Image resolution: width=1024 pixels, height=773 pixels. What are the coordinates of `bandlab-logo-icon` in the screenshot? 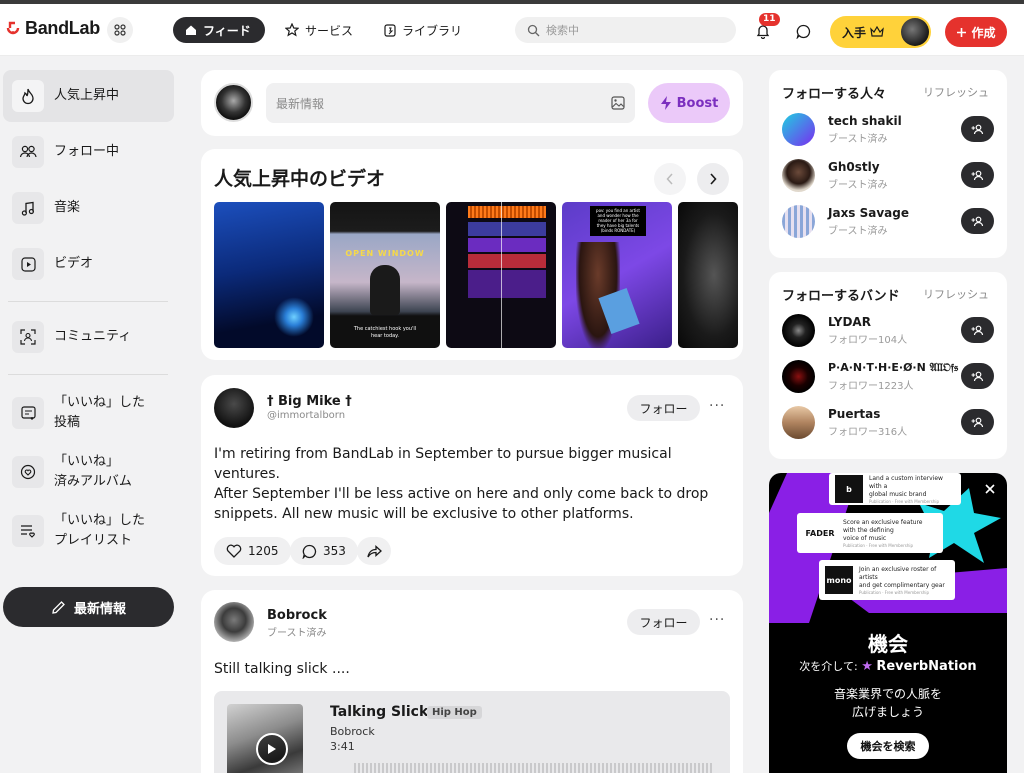 It's located at (13, 27).